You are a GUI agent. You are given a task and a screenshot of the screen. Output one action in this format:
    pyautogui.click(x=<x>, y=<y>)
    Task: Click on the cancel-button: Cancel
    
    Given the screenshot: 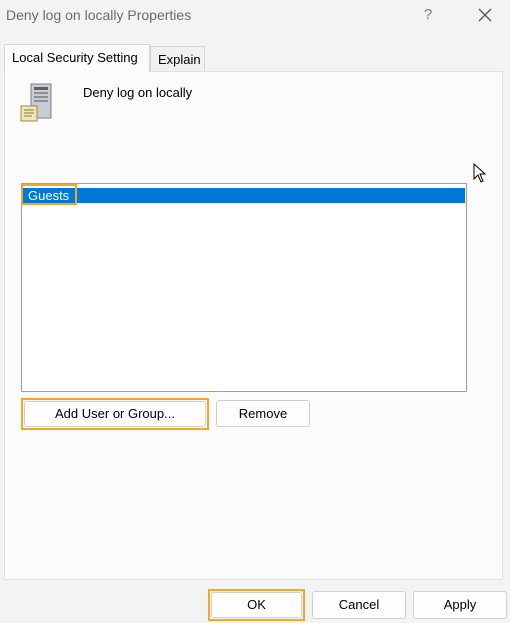 What is the action you would take?
    pyautogui.click(x=359, y=605)
    